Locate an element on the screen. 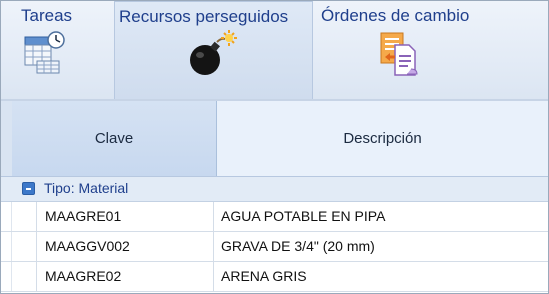 The height and width of the screenshot is (294, 549). bomb-icon is located at coordinates (213, 52).